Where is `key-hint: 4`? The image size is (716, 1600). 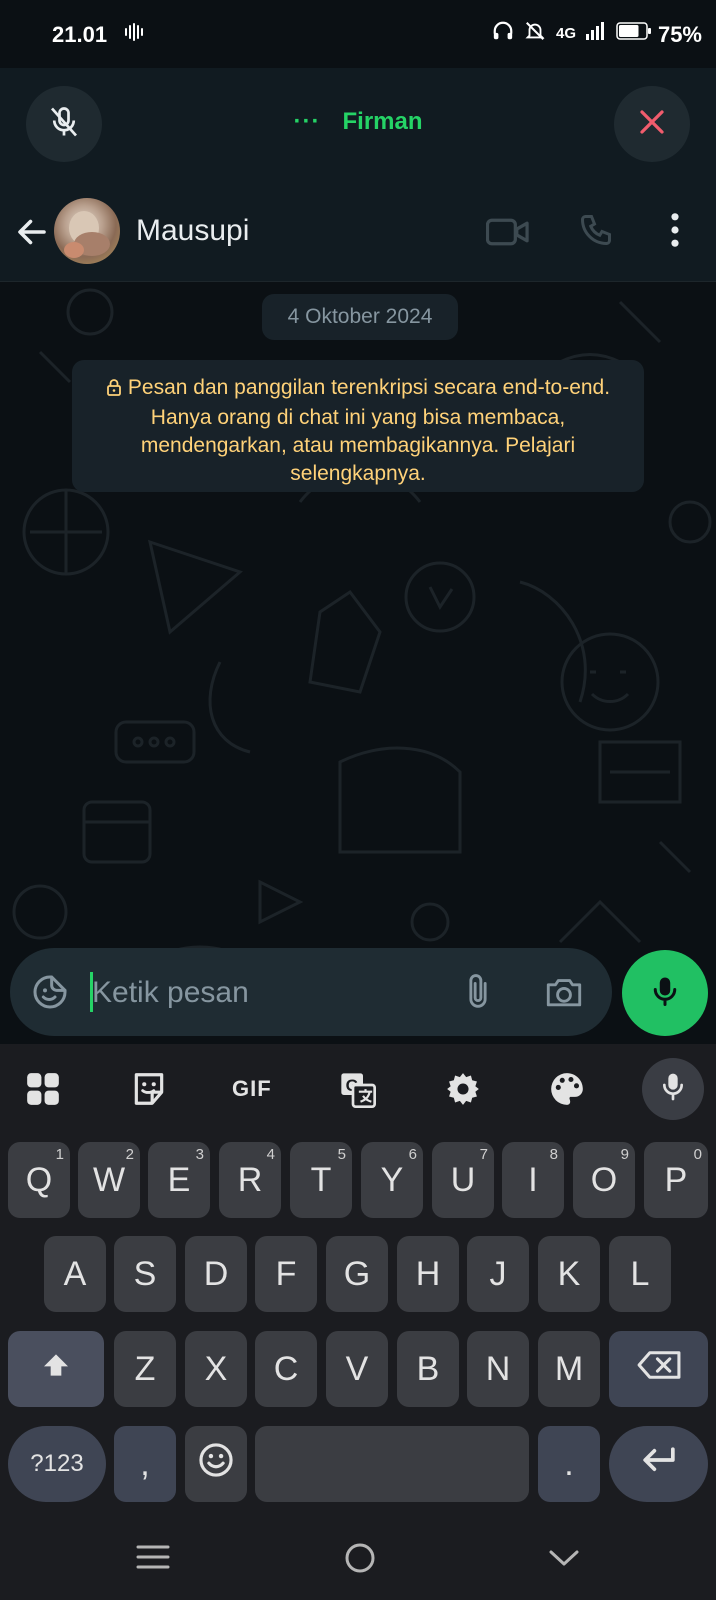
key-hint: 4 is located at coordinates (270, 1154).